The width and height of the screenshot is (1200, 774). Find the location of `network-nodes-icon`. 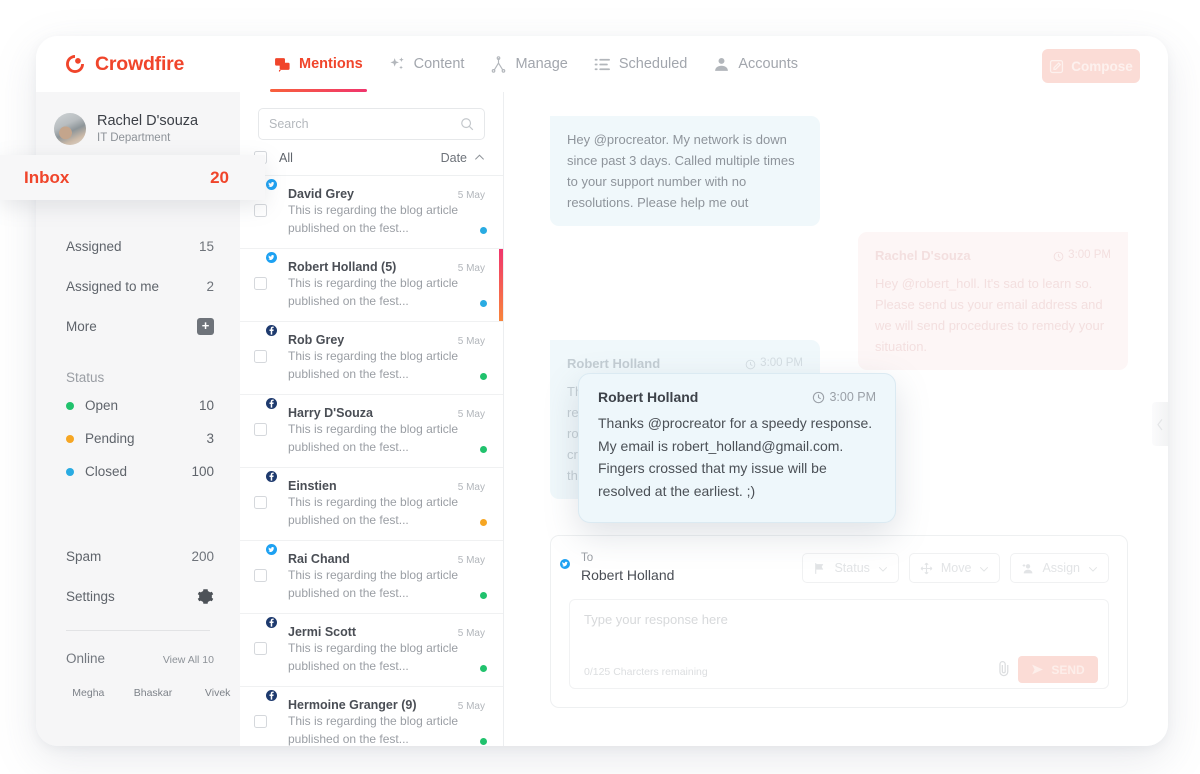

network-nodes-icon is located at coordinates (498, 64).